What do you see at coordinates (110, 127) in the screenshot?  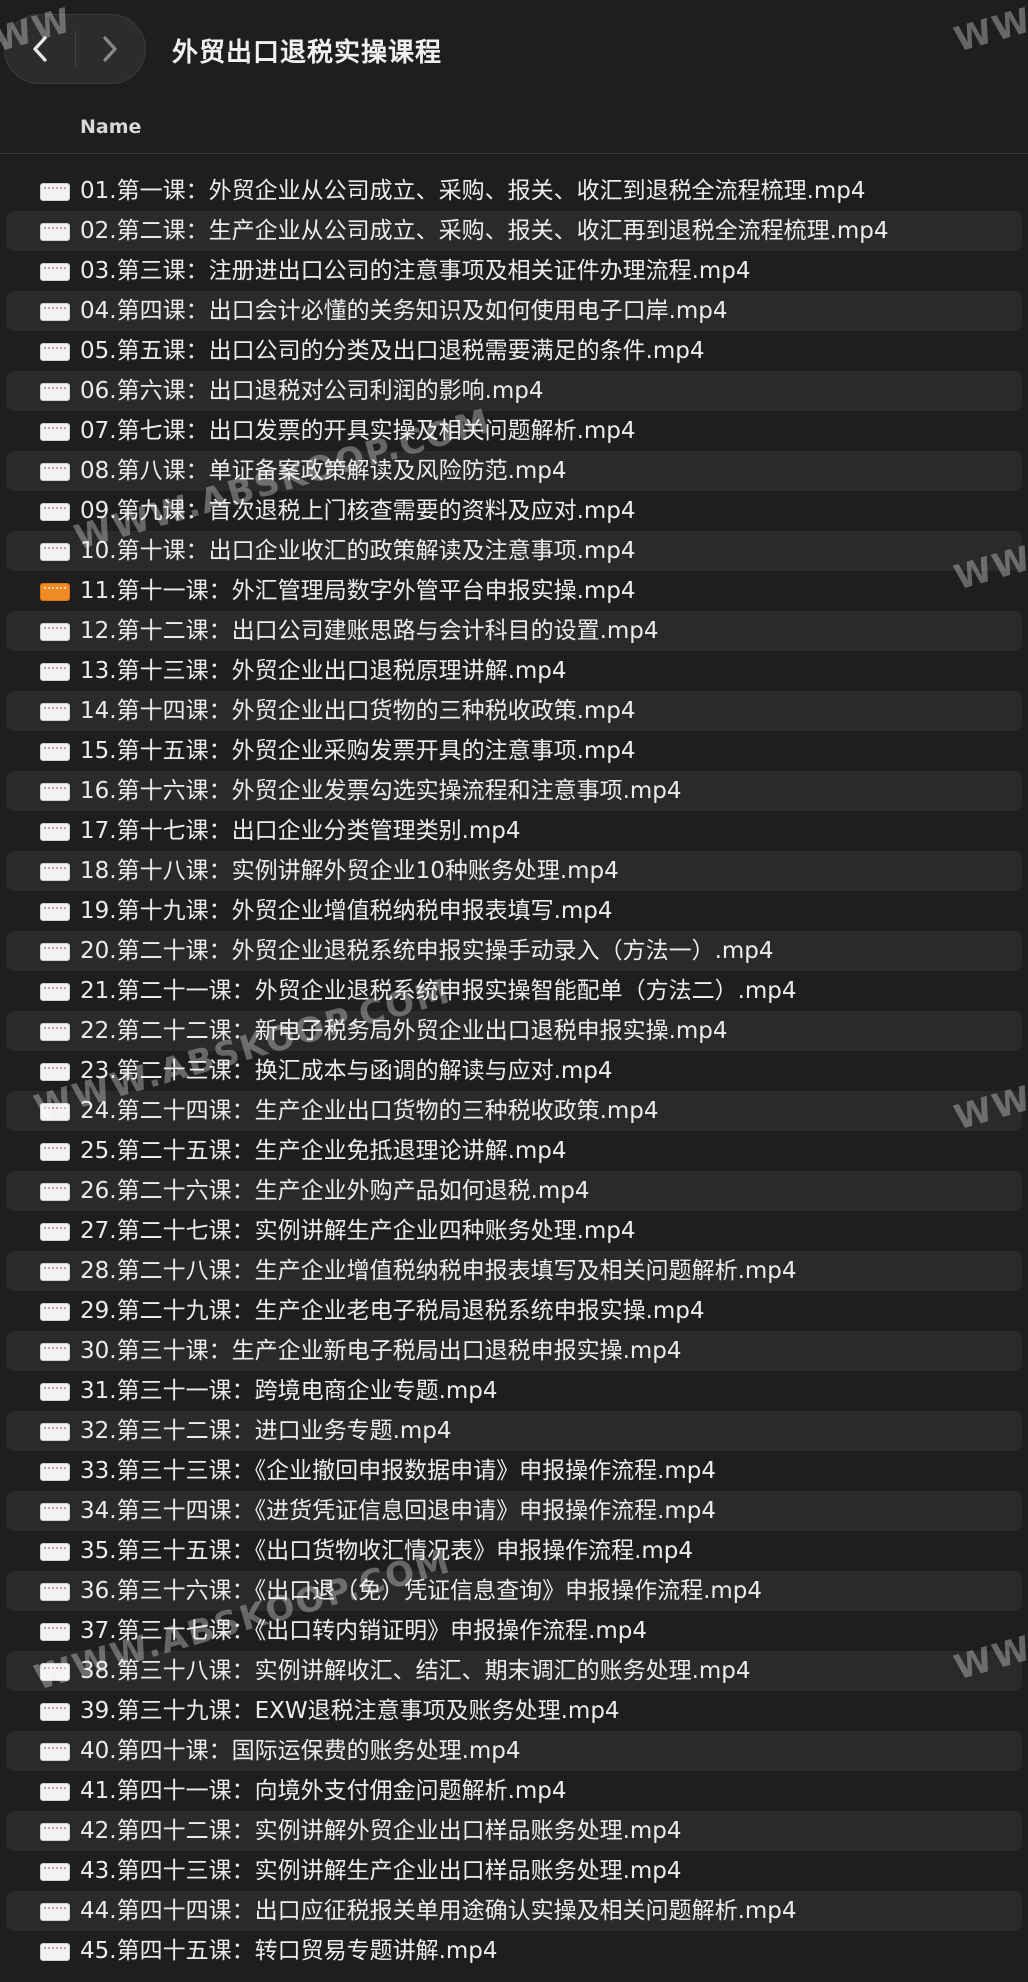 I see `column-name-header: Name` at bounding box center [110, 127].